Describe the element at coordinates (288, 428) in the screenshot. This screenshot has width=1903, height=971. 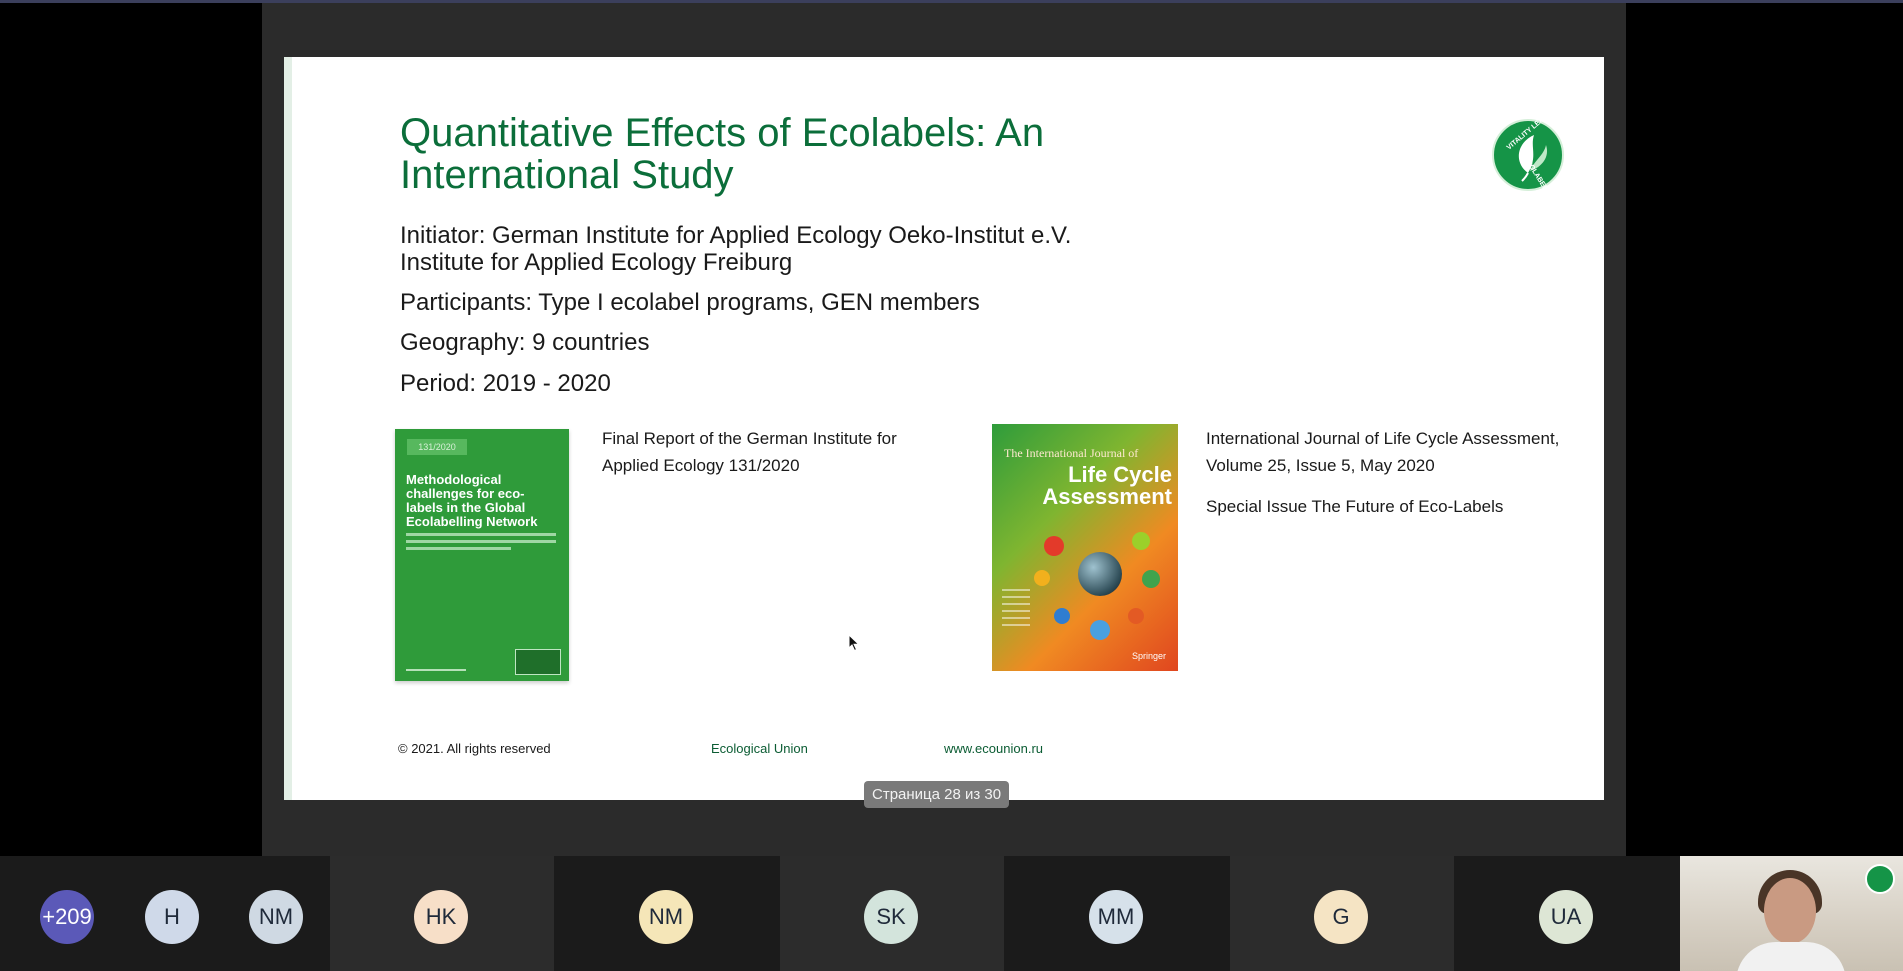
I see `slide-accent-bar` at that location.